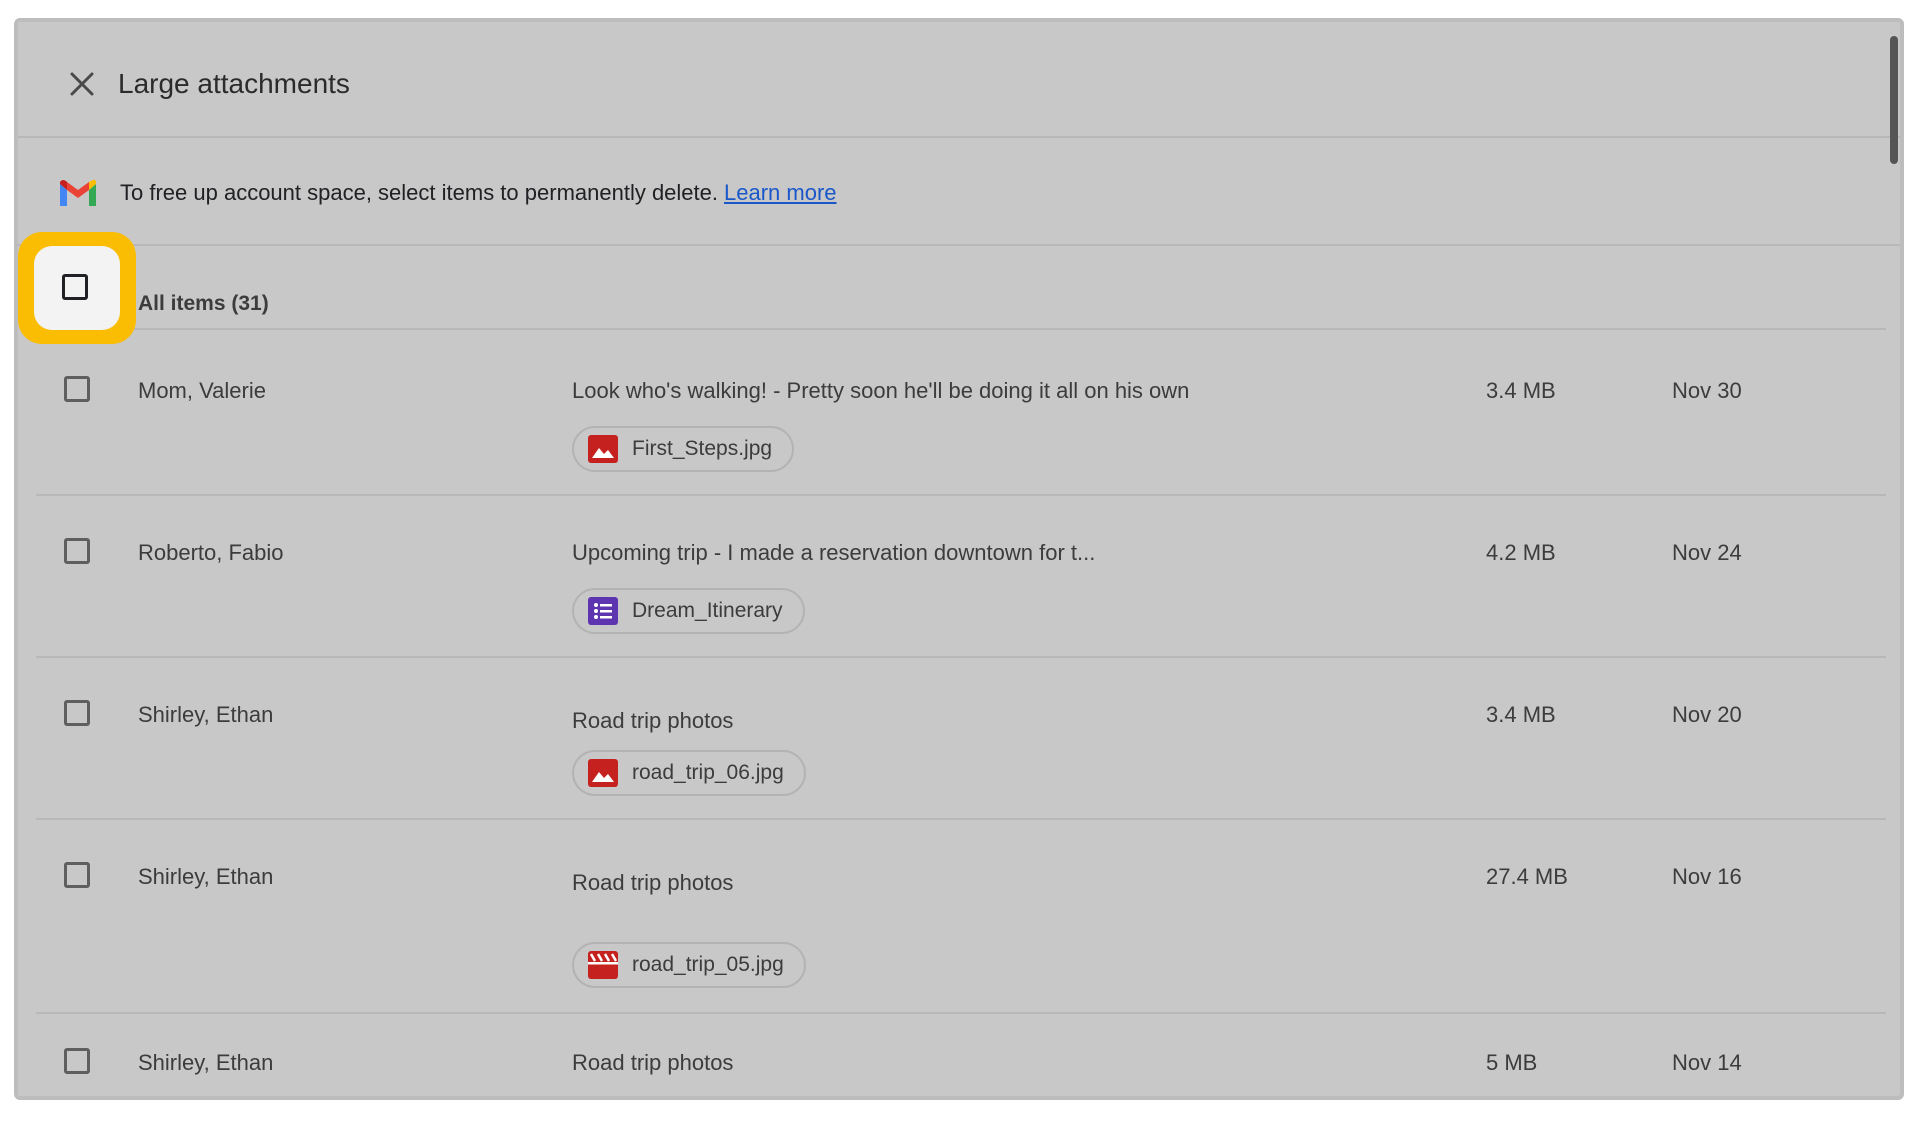 Image resolution: width=1920 pixels, height=1121 pixels. I want to click on date: Nov 20, so click(1707, 714).